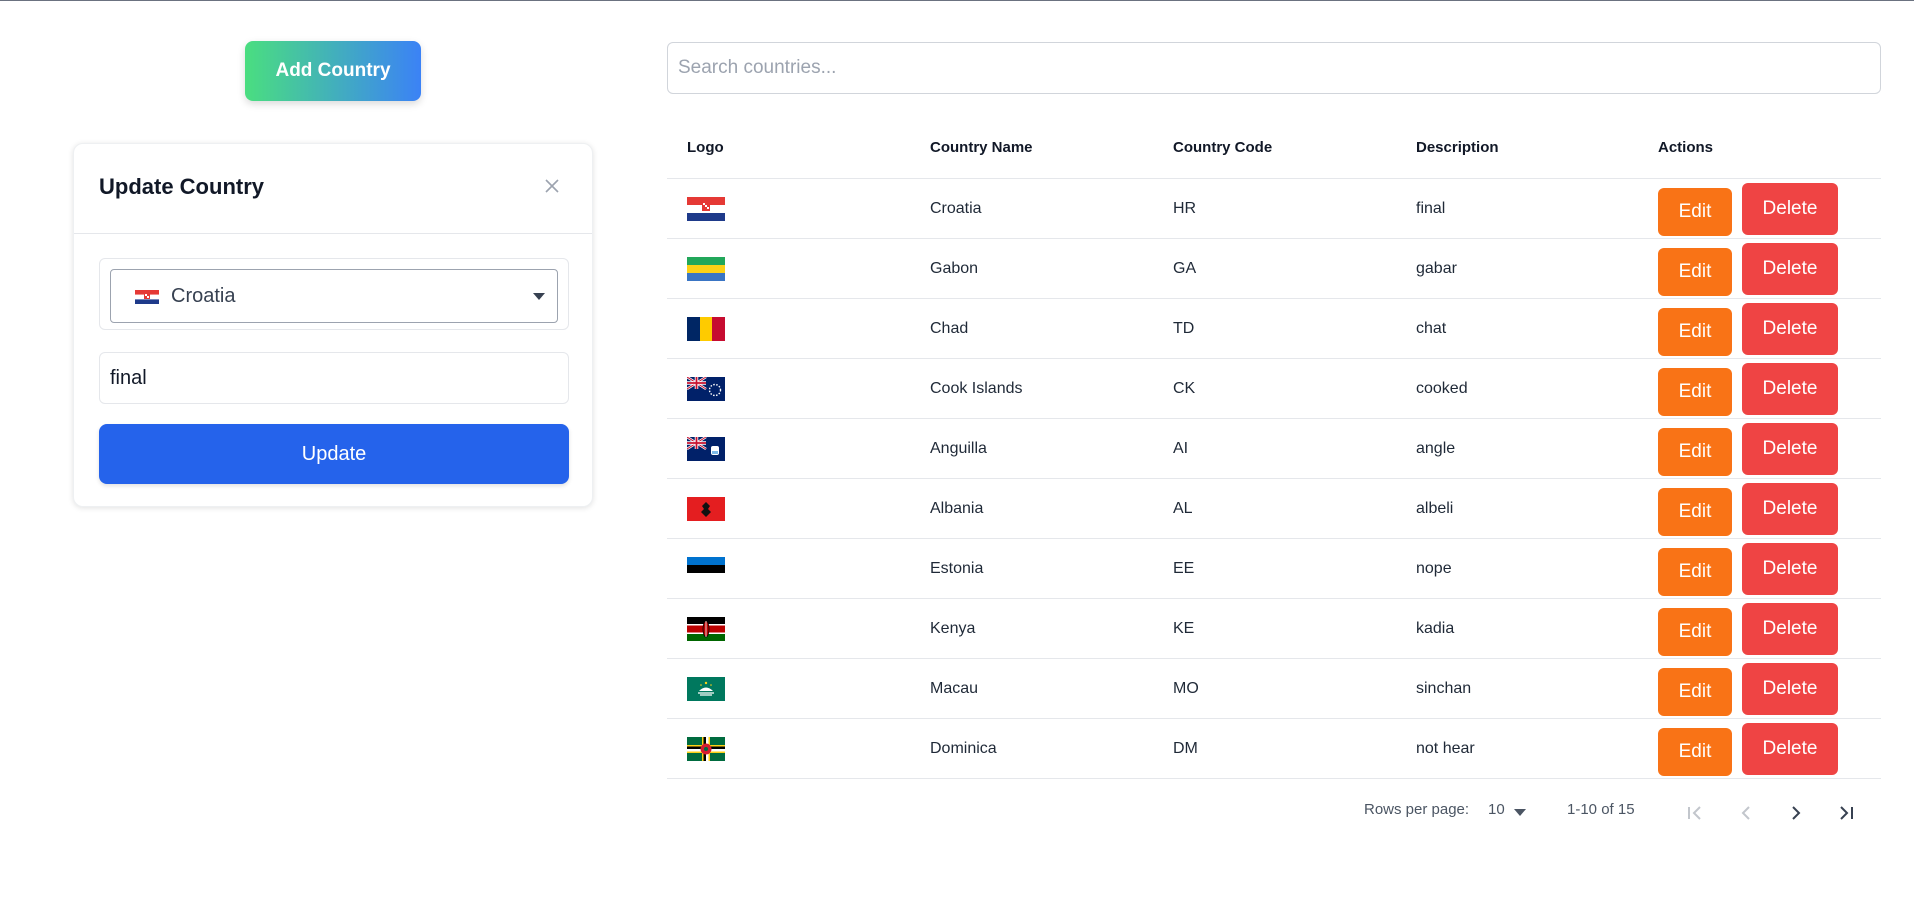  Describe the element at coordinates (1695, 813) in the screenshot. I see `first-page-icon` at that location.